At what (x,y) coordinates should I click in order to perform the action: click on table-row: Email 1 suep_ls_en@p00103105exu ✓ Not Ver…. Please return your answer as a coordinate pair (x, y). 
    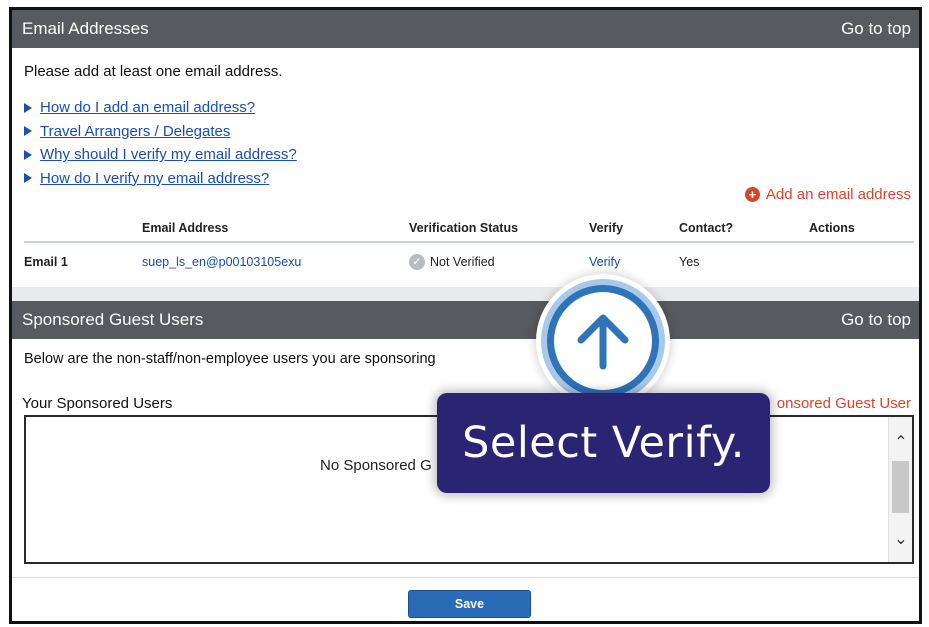
    Looking at the image, I should click on (469, 261).